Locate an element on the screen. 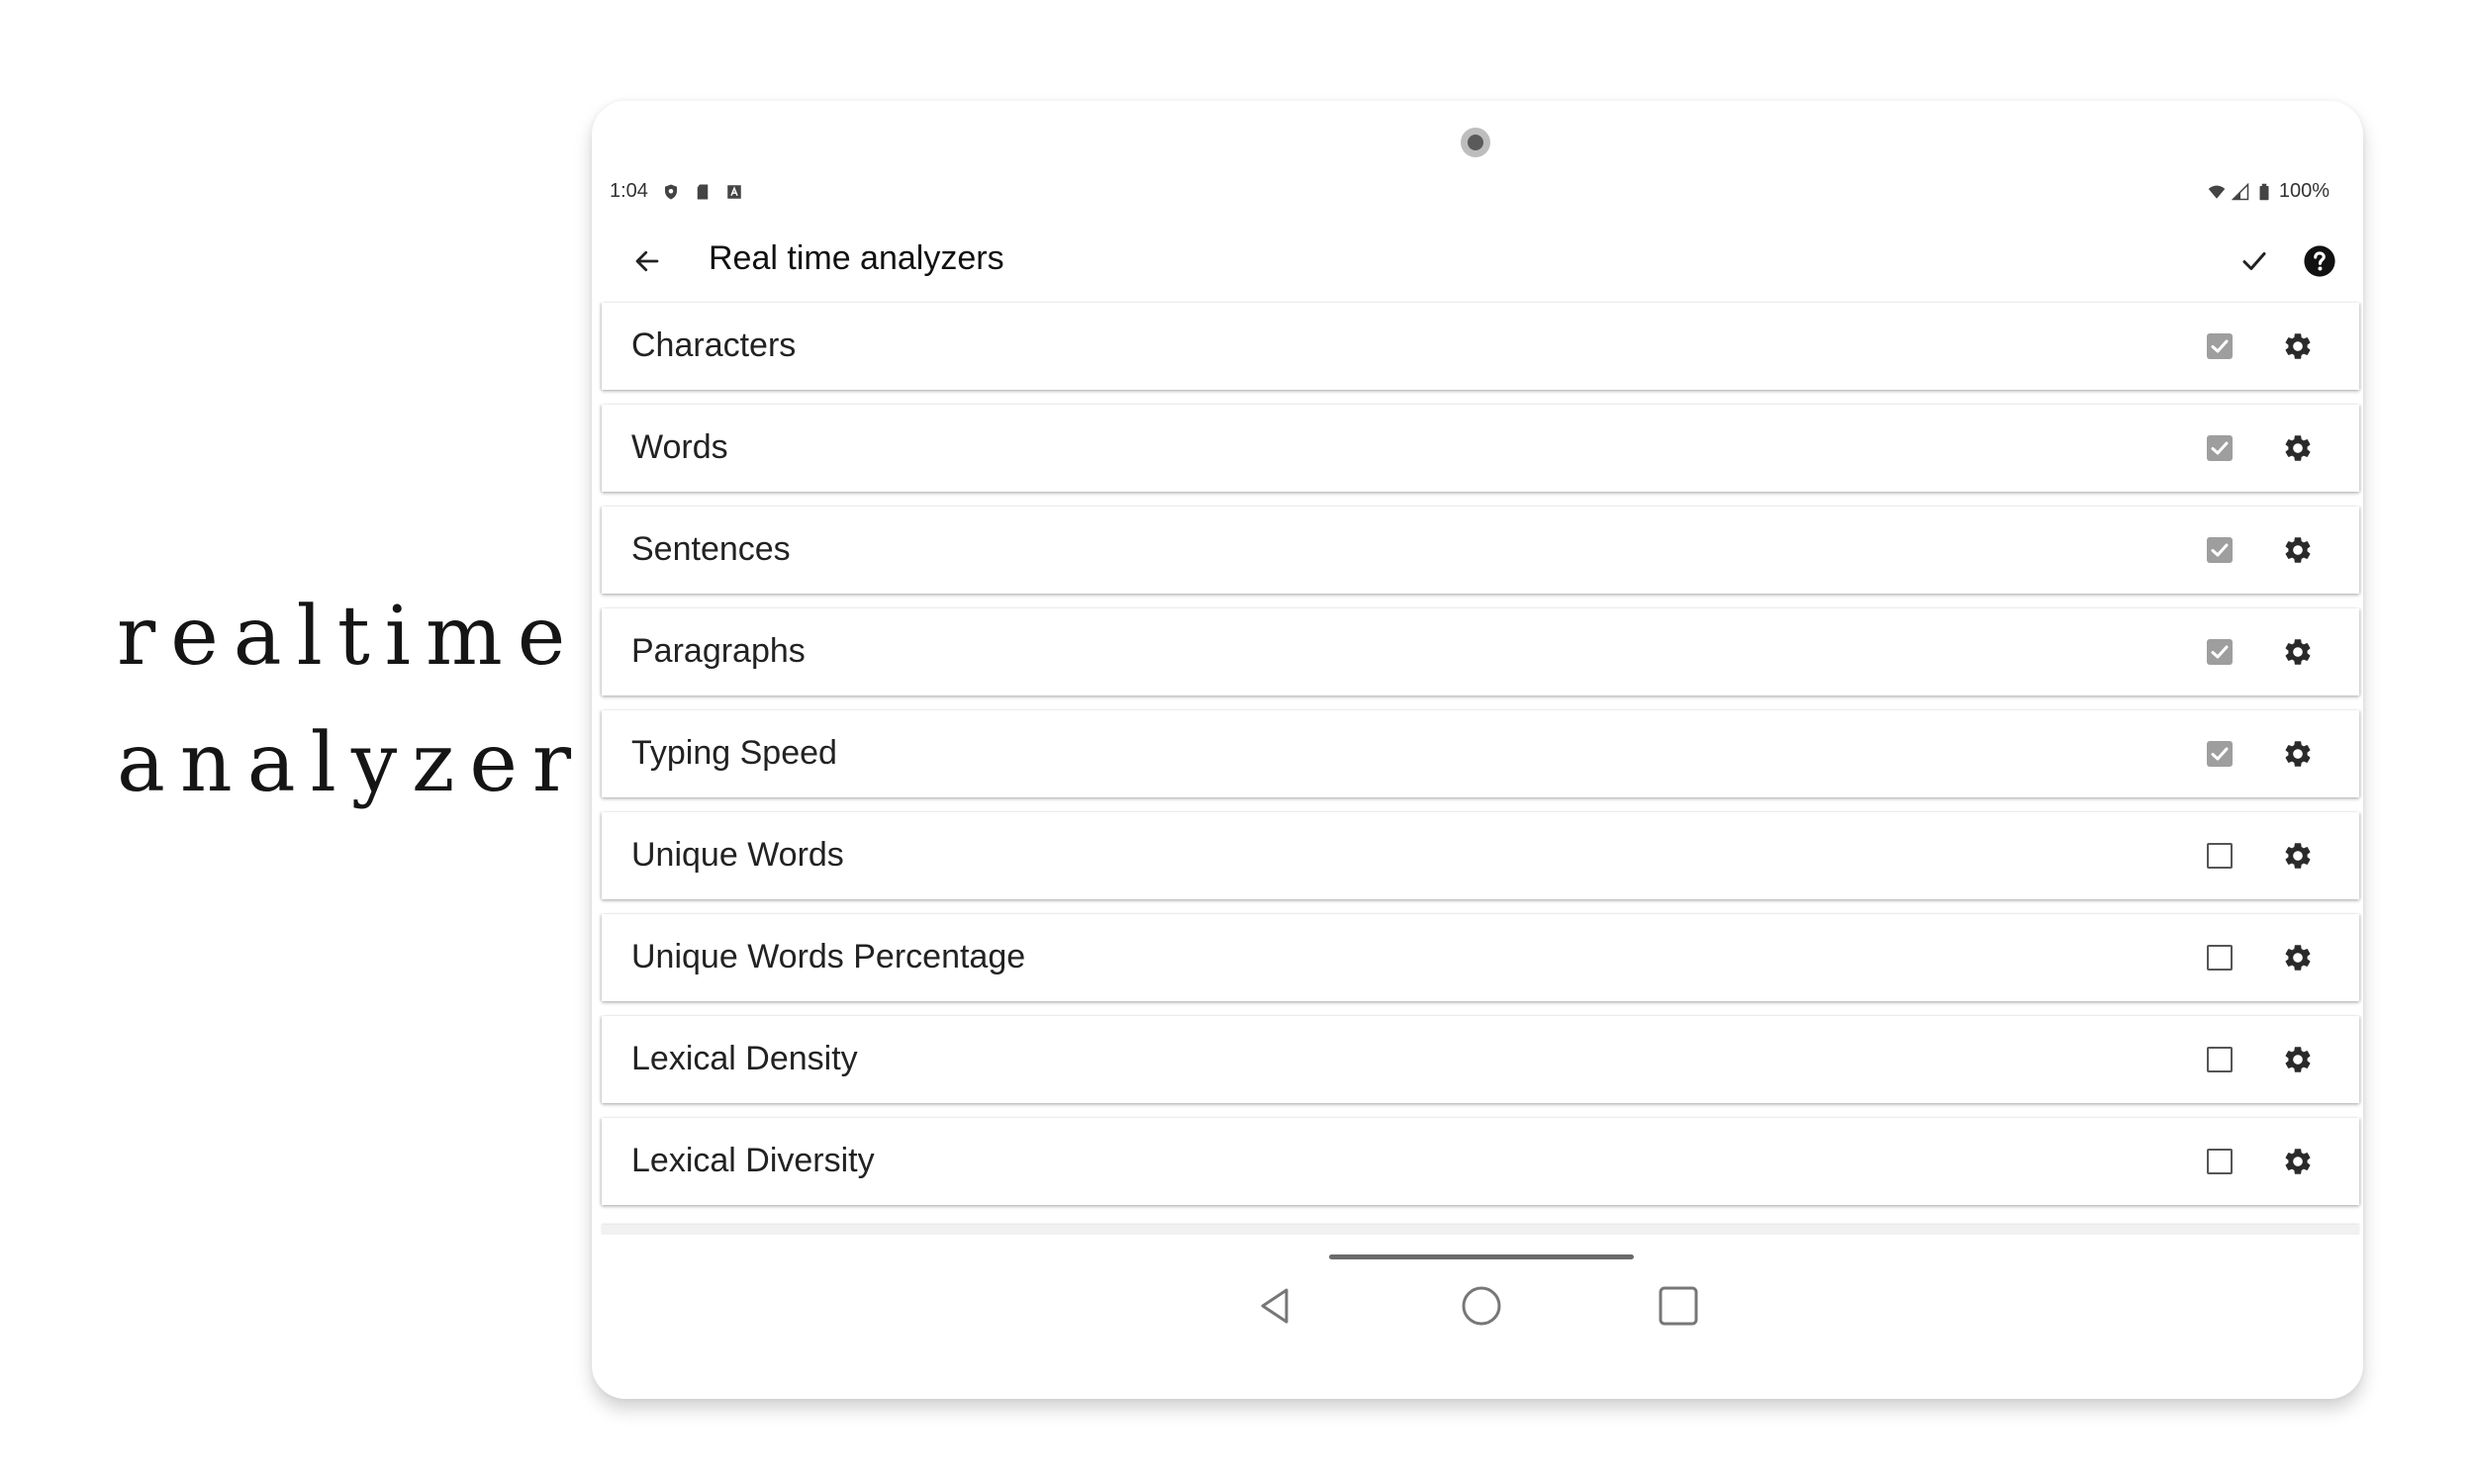  page-title: Real time analyzers is located at coordinates (857, 258).